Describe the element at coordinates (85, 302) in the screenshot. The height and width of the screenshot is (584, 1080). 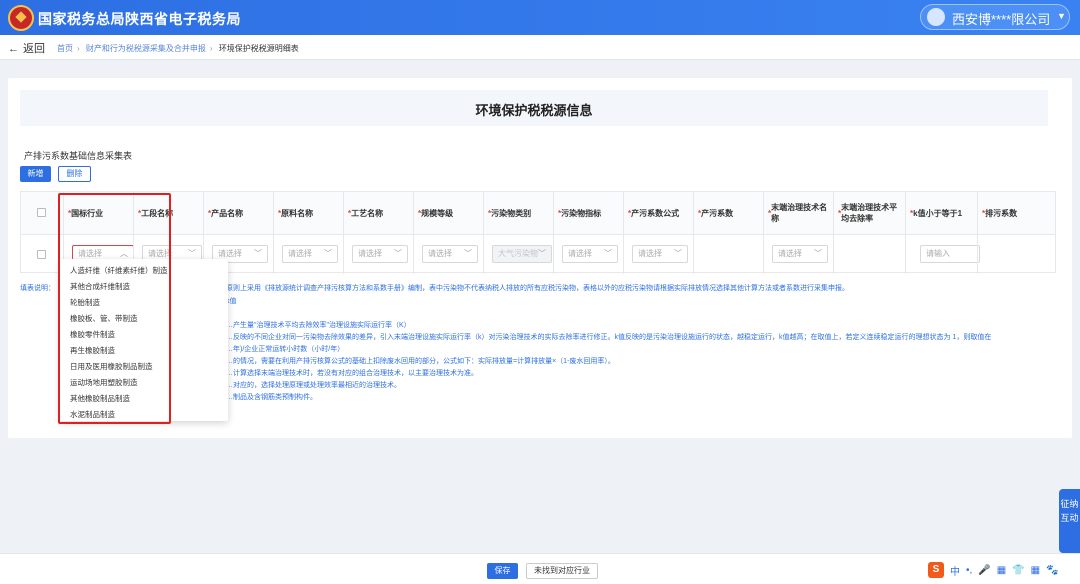
I see `dropdown-option: 轮胎制造` at that location.